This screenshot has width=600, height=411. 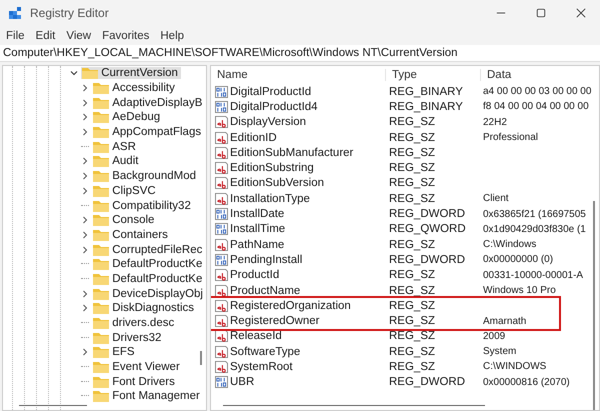 I want to click on value-name: InstallDate, so click(x=257, y=214).